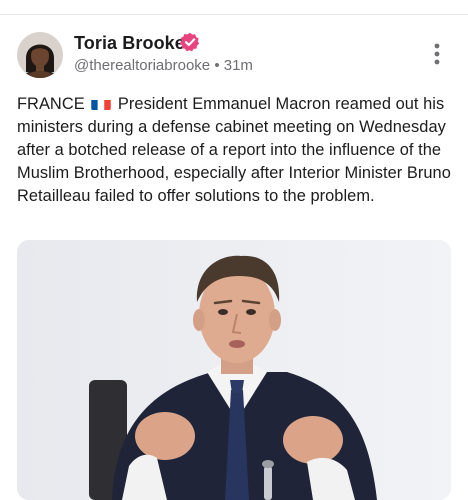 The image size is (468, 500). I want to click on author-display-name: Toria Brooke, so click(129, 43).